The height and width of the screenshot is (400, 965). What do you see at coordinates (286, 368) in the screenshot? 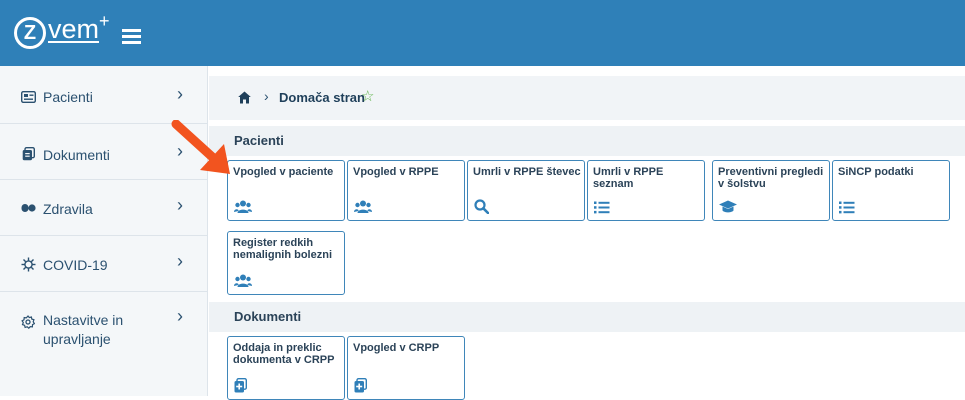
I see `tile-oddaja-in-preklic: Oddaja in preklic dokumenta v CRPP` at bounding box center [286, 368].